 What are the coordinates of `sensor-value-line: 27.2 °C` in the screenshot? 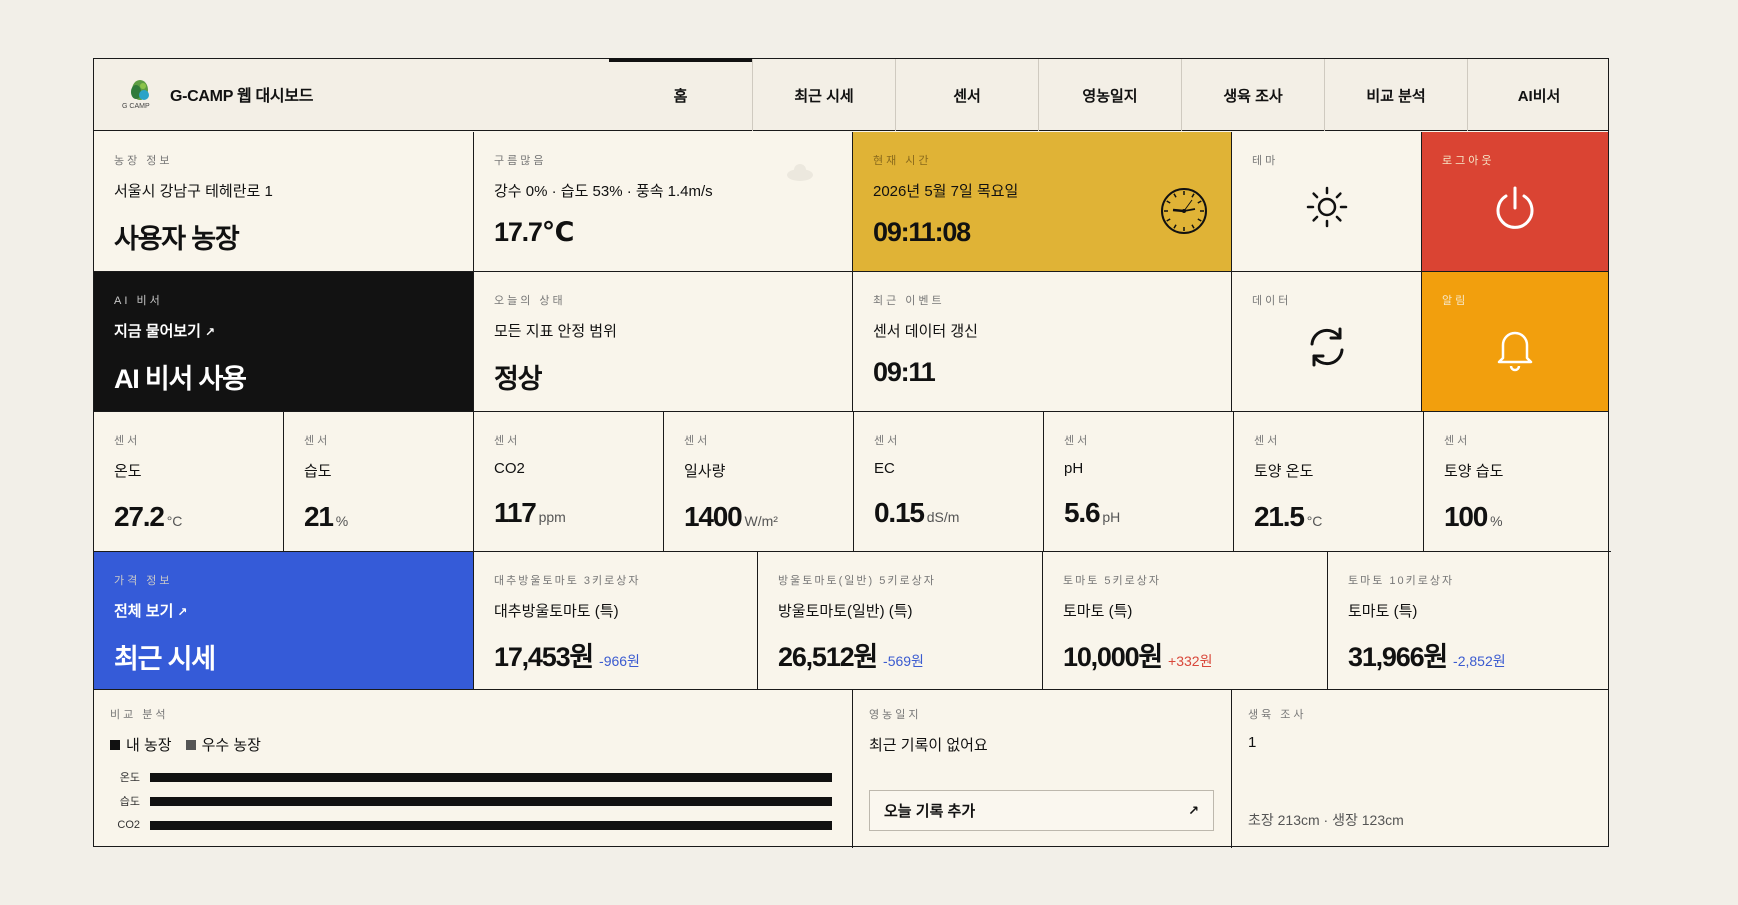 It's located at (188, 517).